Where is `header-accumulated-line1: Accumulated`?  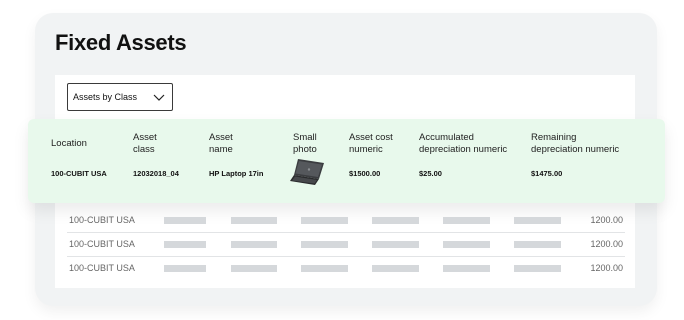
header-accumulated-line1: Accumulated is located at coordinates (446, 137).